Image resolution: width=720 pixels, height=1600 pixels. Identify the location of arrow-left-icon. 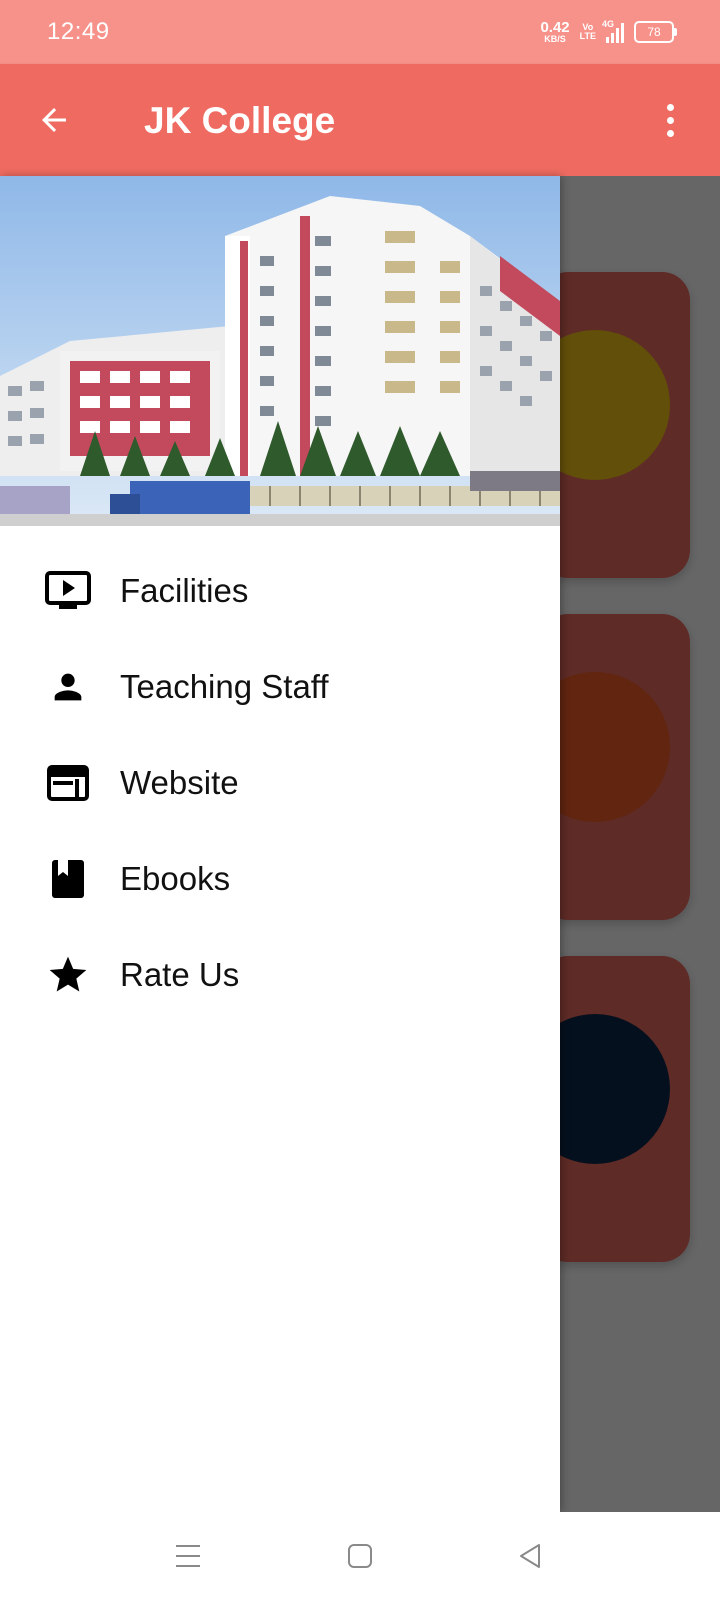
(54, 120).